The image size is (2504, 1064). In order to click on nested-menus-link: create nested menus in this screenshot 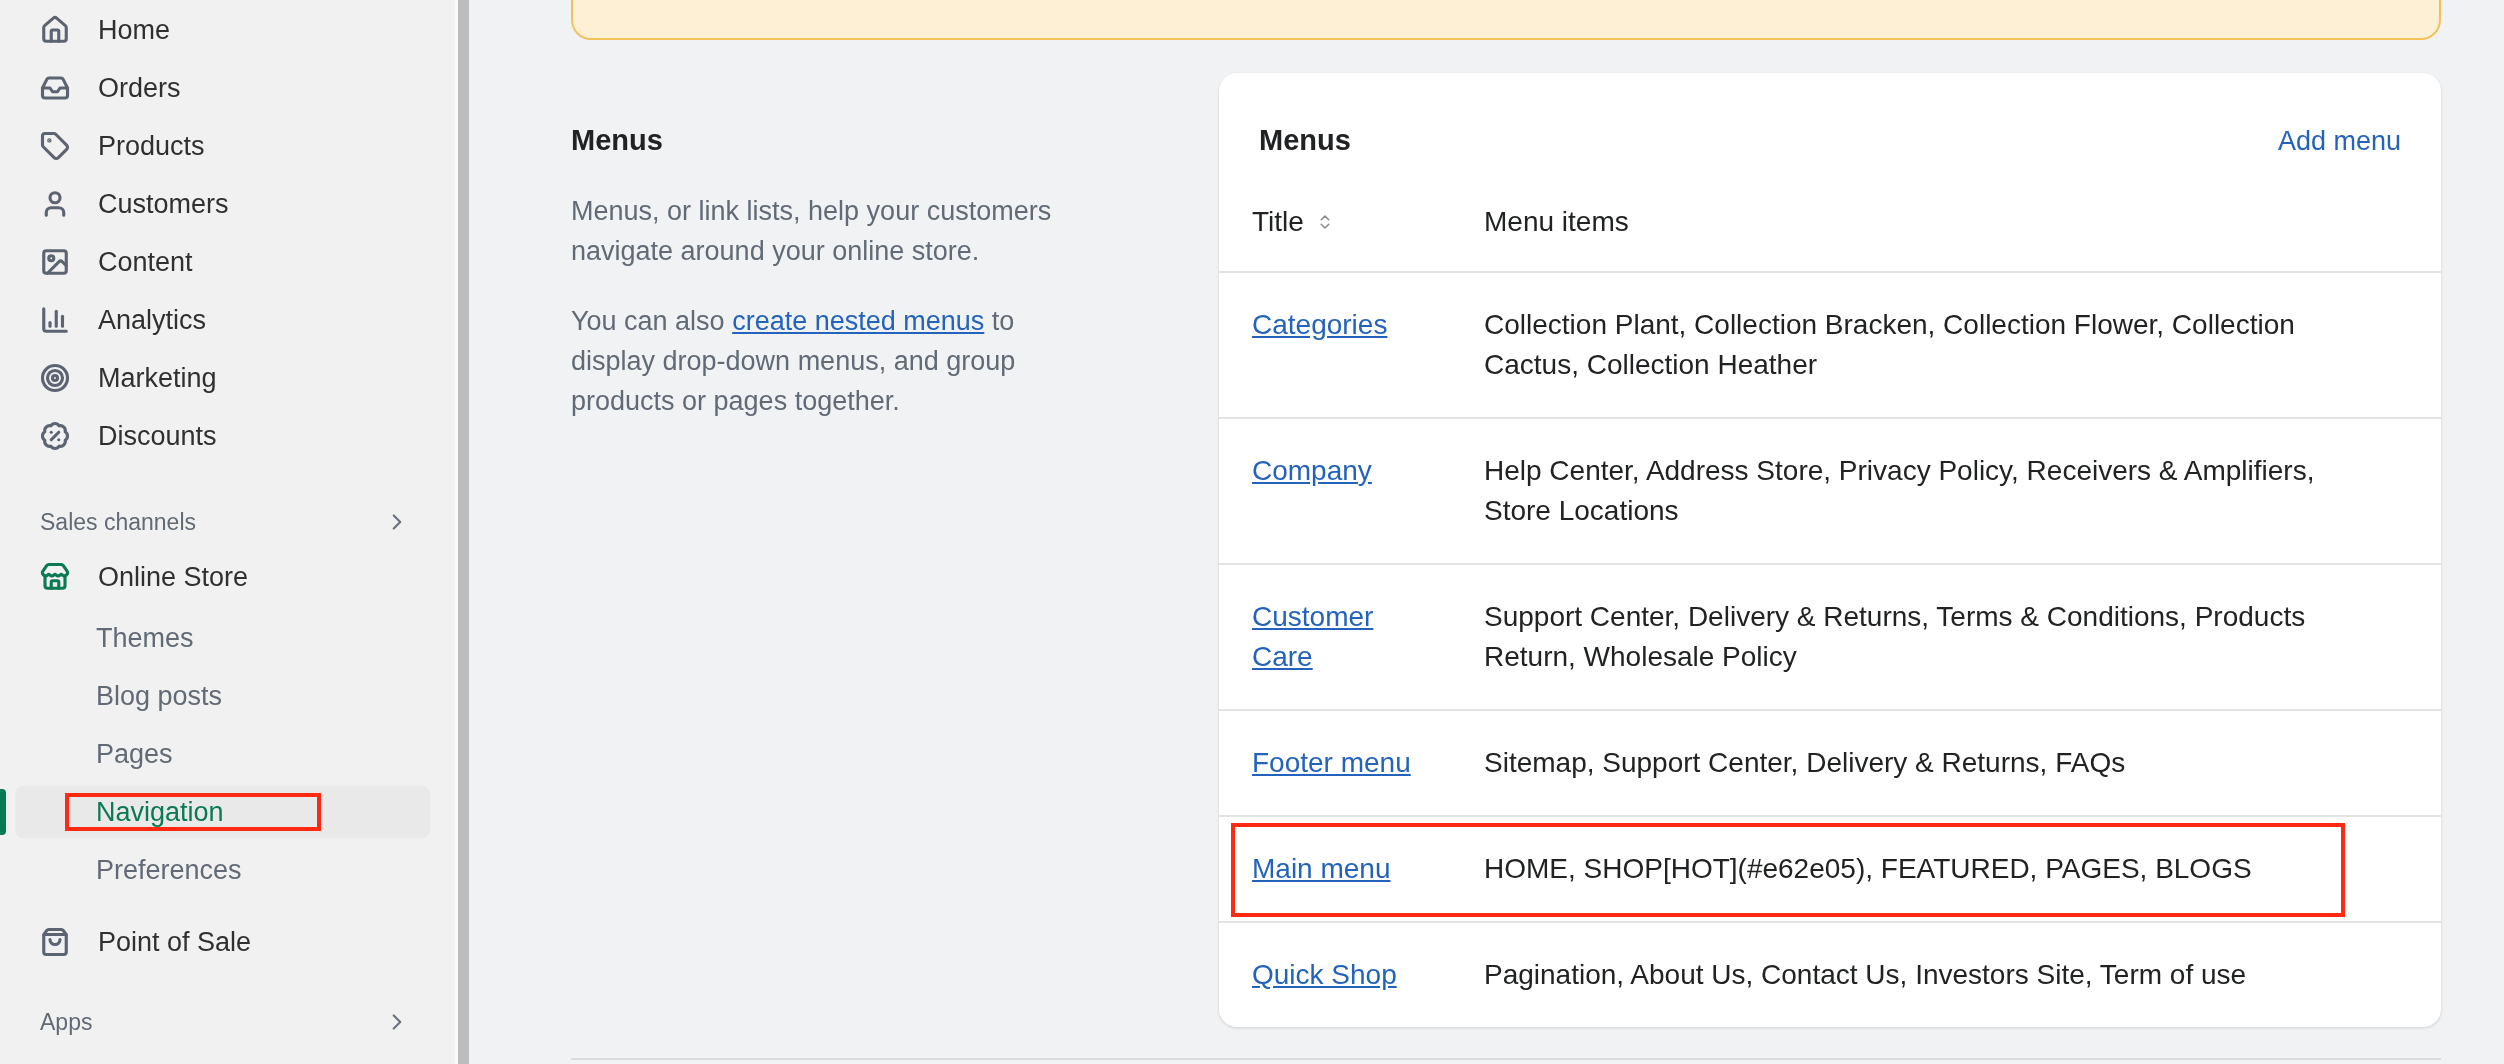, I will do `click(858, 320)`.